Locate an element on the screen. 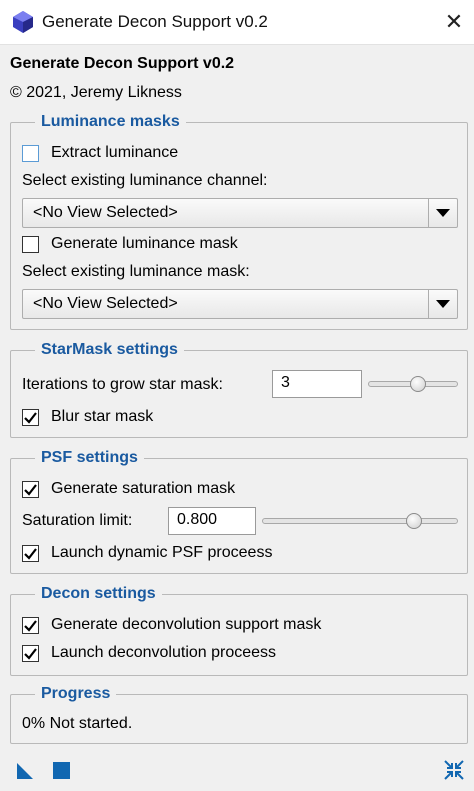  generate-saturation-mask-label: Generate saturation mask is located at coordinates (143, 488).